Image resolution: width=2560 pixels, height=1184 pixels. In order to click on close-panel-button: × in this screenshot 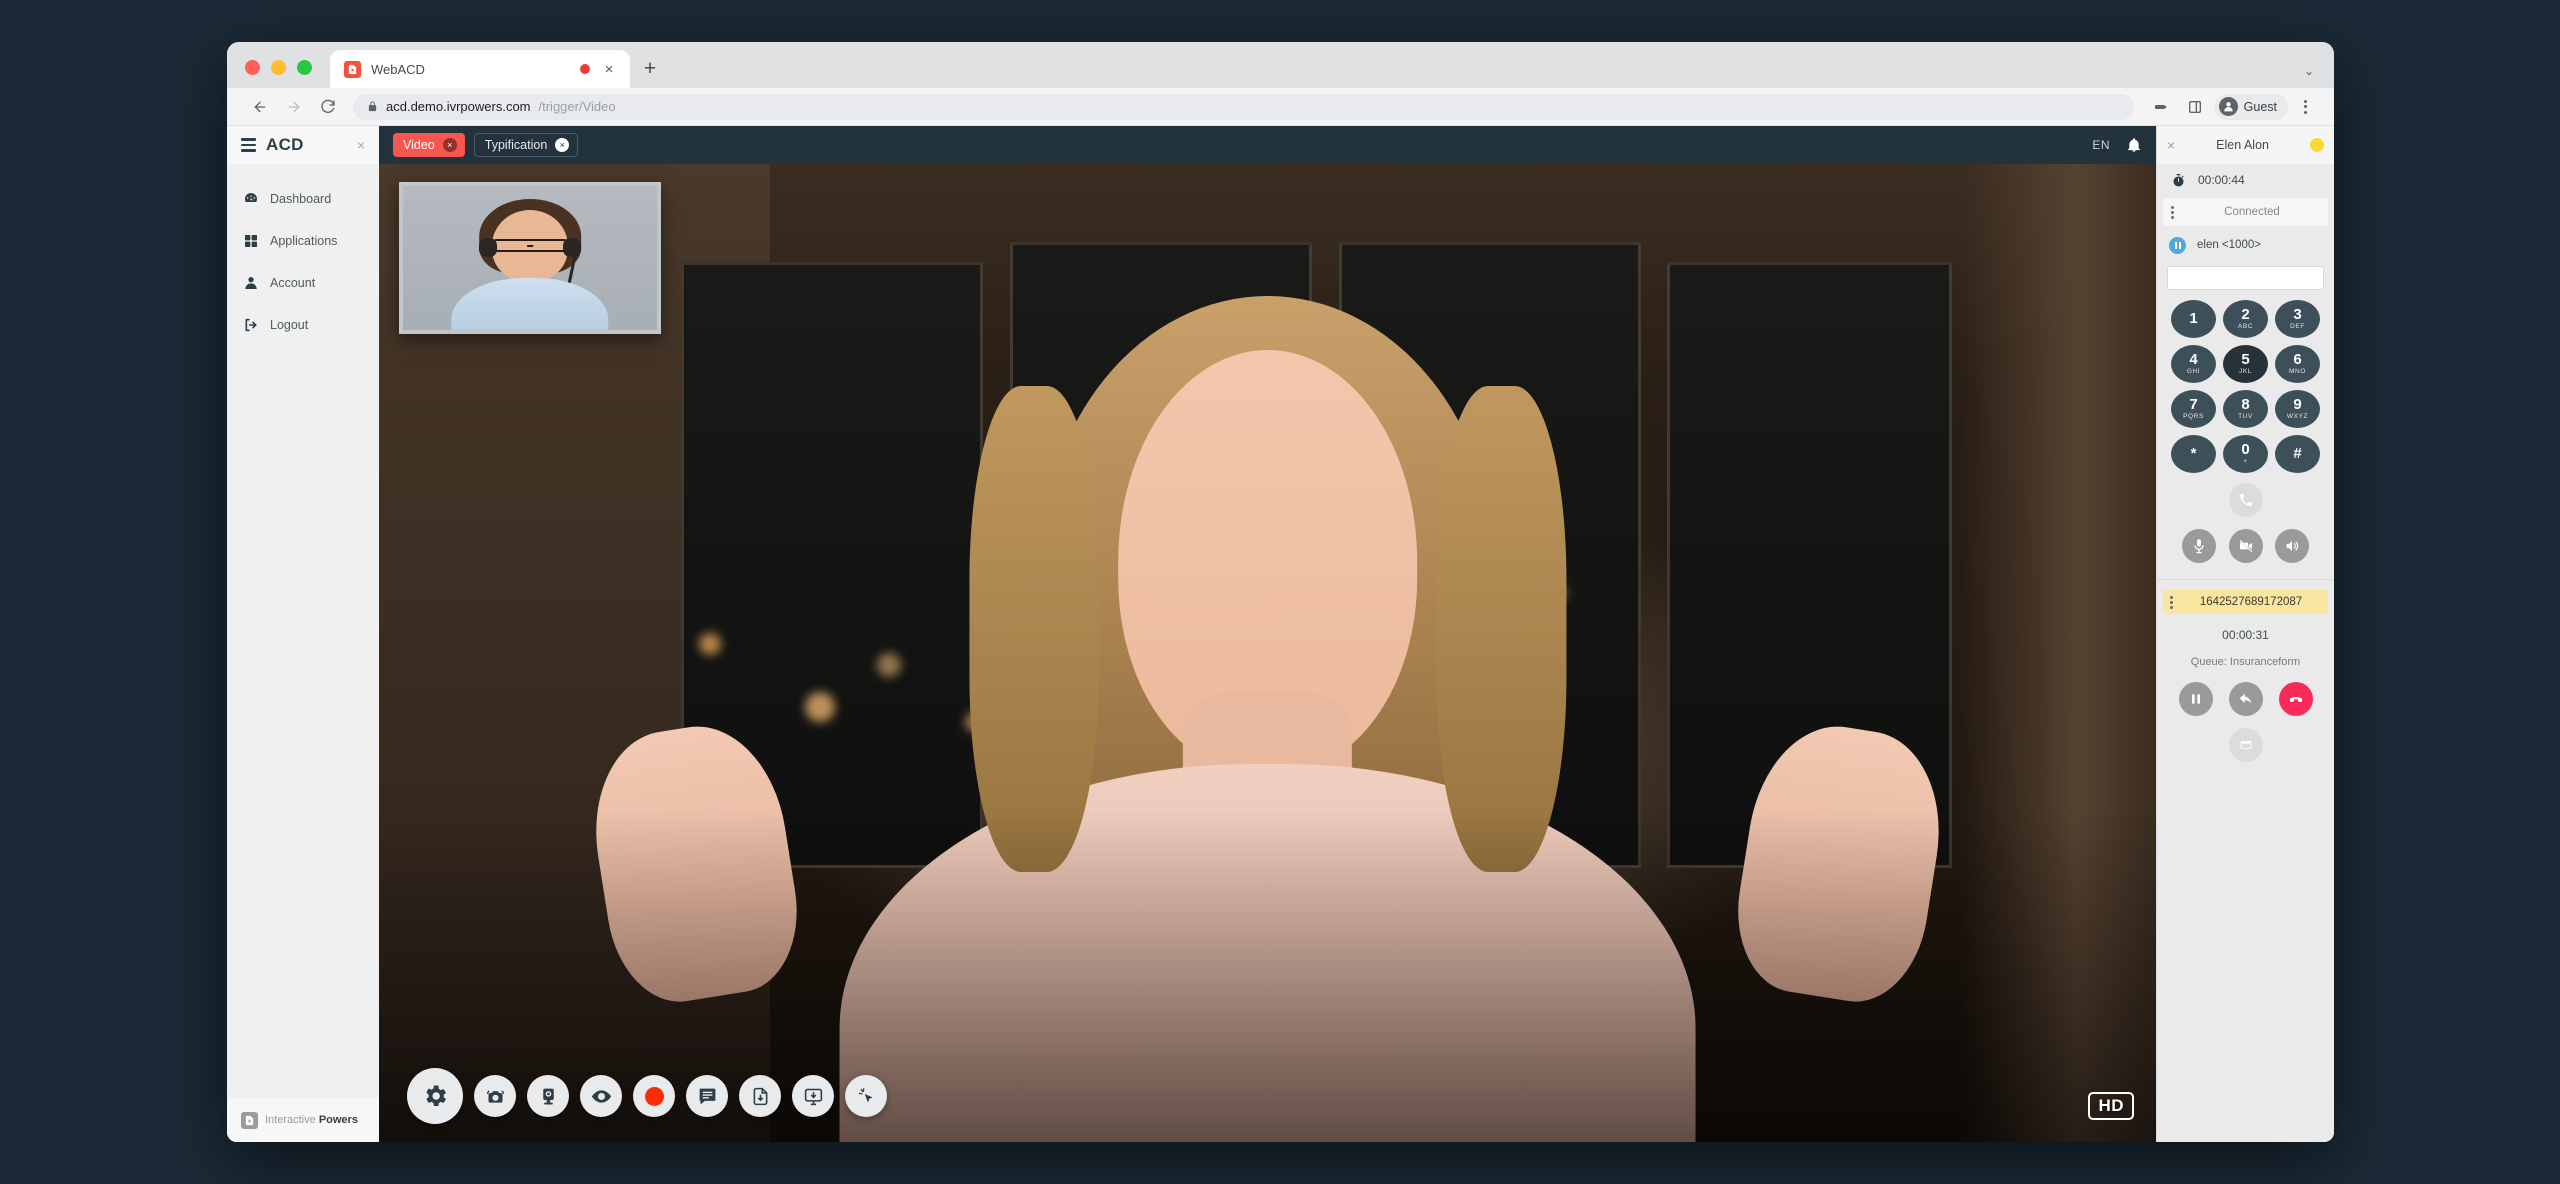, I will do `click(2171, 145)`.